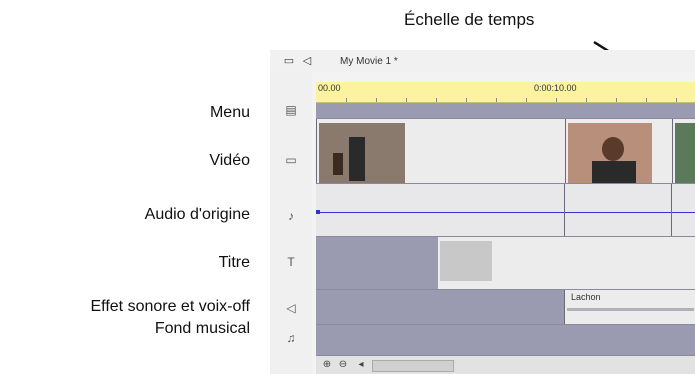 The width and height of the screenshot is (695, 374). What do you see at coordinates (229, 160) in the screenshot?
I see `label-video: Vidéo` at bounding box center [229, 160].